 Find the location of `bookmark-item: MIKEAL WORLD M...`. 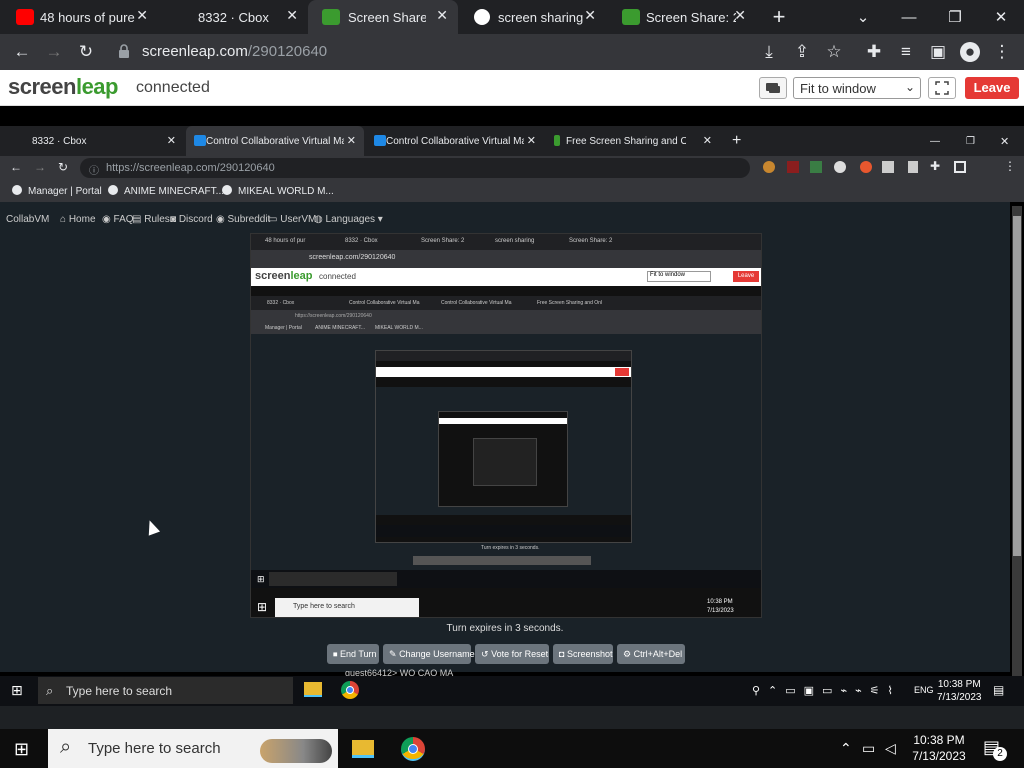

bookmark-item: MIKEAL WORLD M... is located at coordinates (278, 191).